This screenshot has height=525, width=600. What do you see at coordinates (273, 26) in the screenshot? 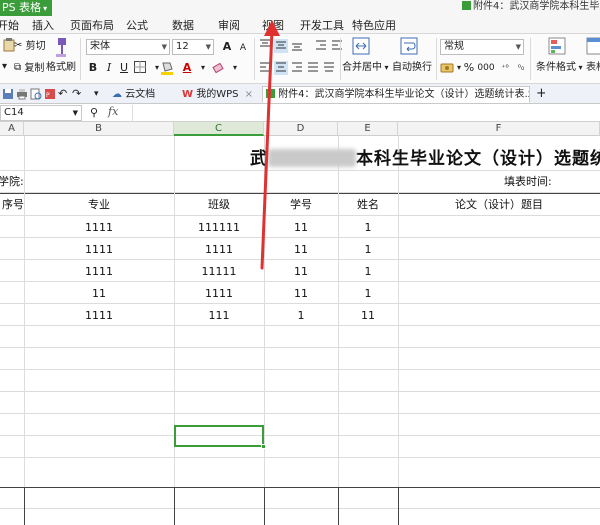
I see `tab-view: 视图` at bounding box center [273, 26].